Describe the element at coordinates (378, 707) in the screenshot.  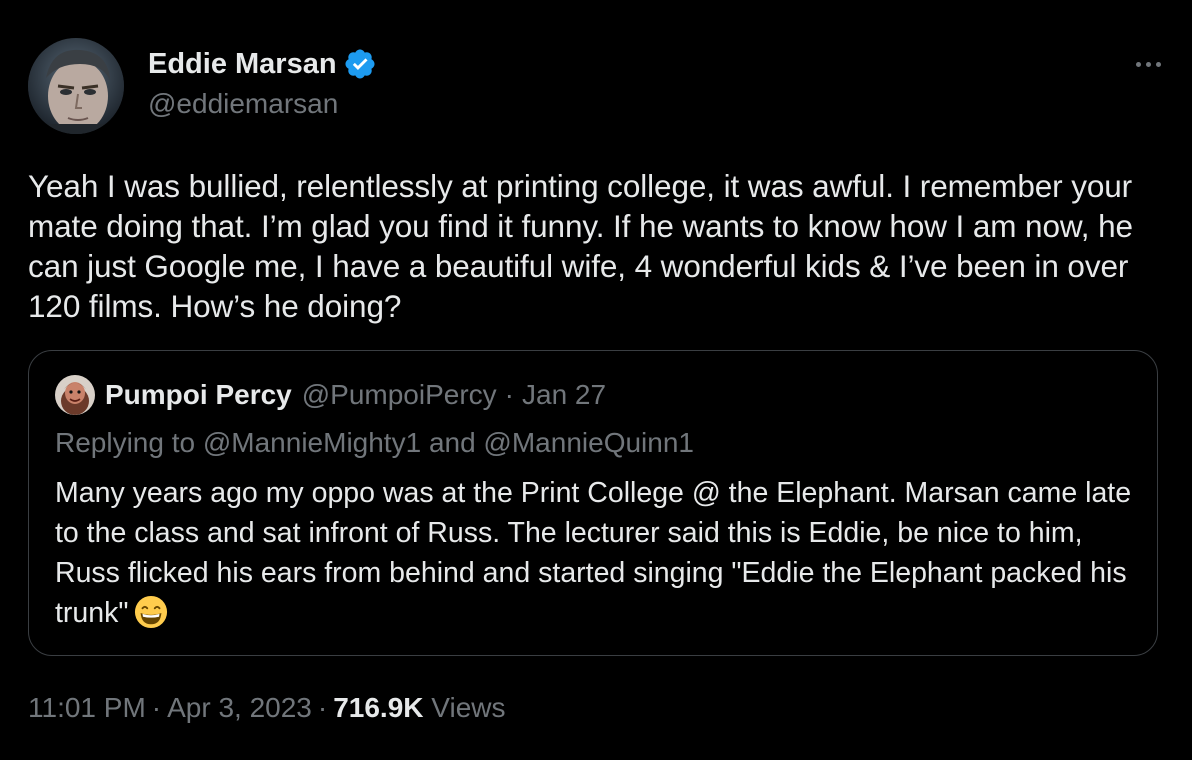
I see `views-count: 716.9K` at that location.